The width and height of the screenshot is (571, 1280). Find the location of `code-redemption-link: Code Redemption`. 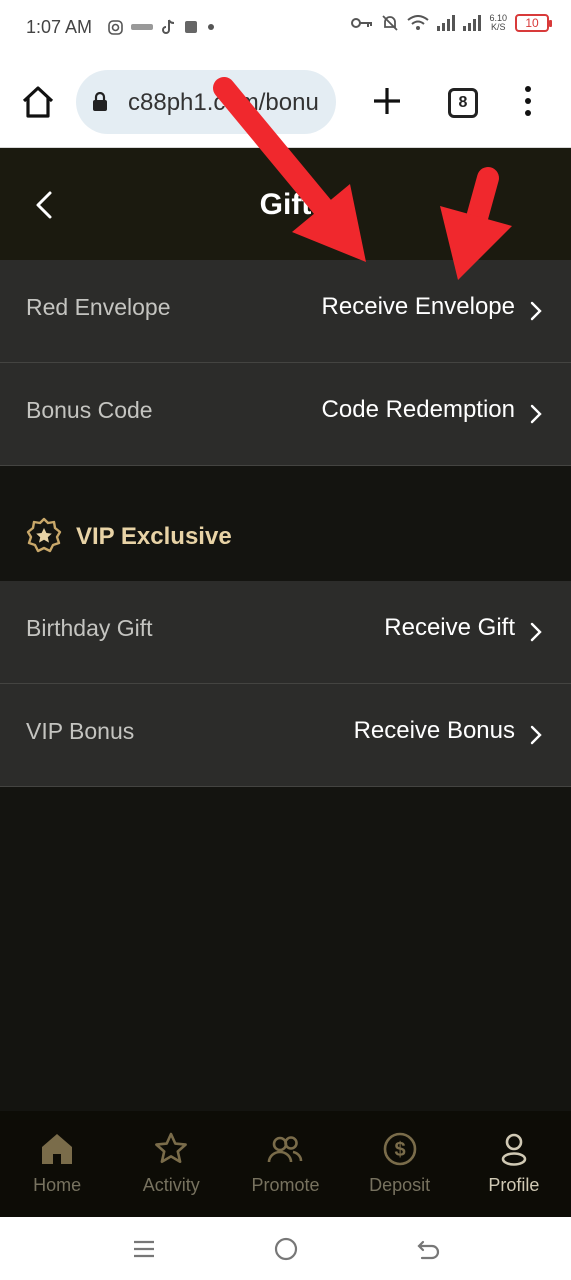

code-redemption-link: Code Redemption is located at coordinates (418, 410).